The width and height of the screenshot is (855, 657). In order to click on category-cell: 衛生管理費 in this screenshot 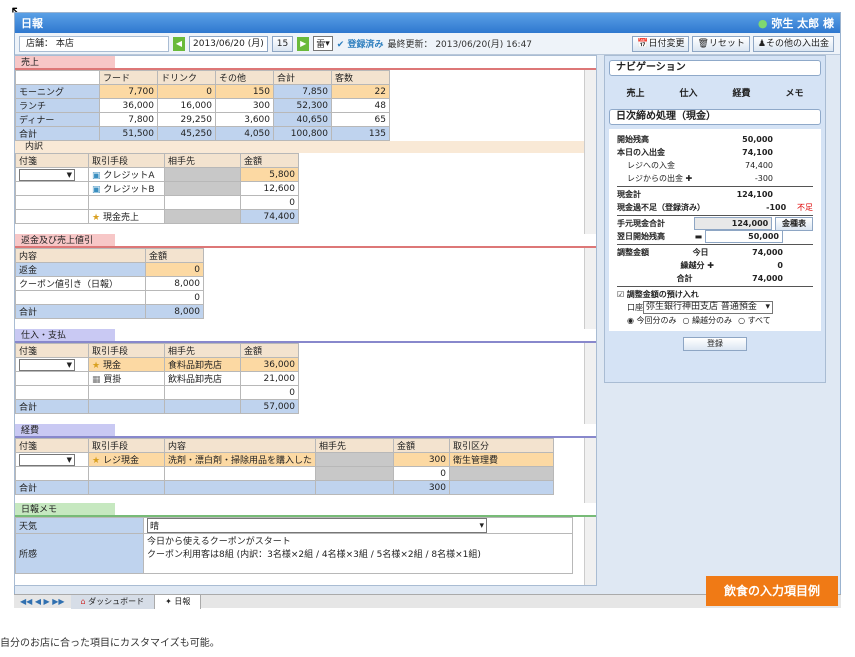, I will do `click(502, 459)`.